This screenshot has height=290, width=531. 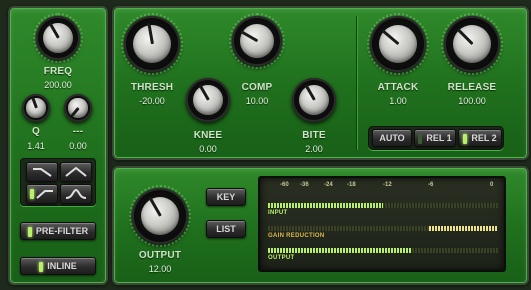 I want to click on rel1-label: REL 1, so click(x=439, y=138).